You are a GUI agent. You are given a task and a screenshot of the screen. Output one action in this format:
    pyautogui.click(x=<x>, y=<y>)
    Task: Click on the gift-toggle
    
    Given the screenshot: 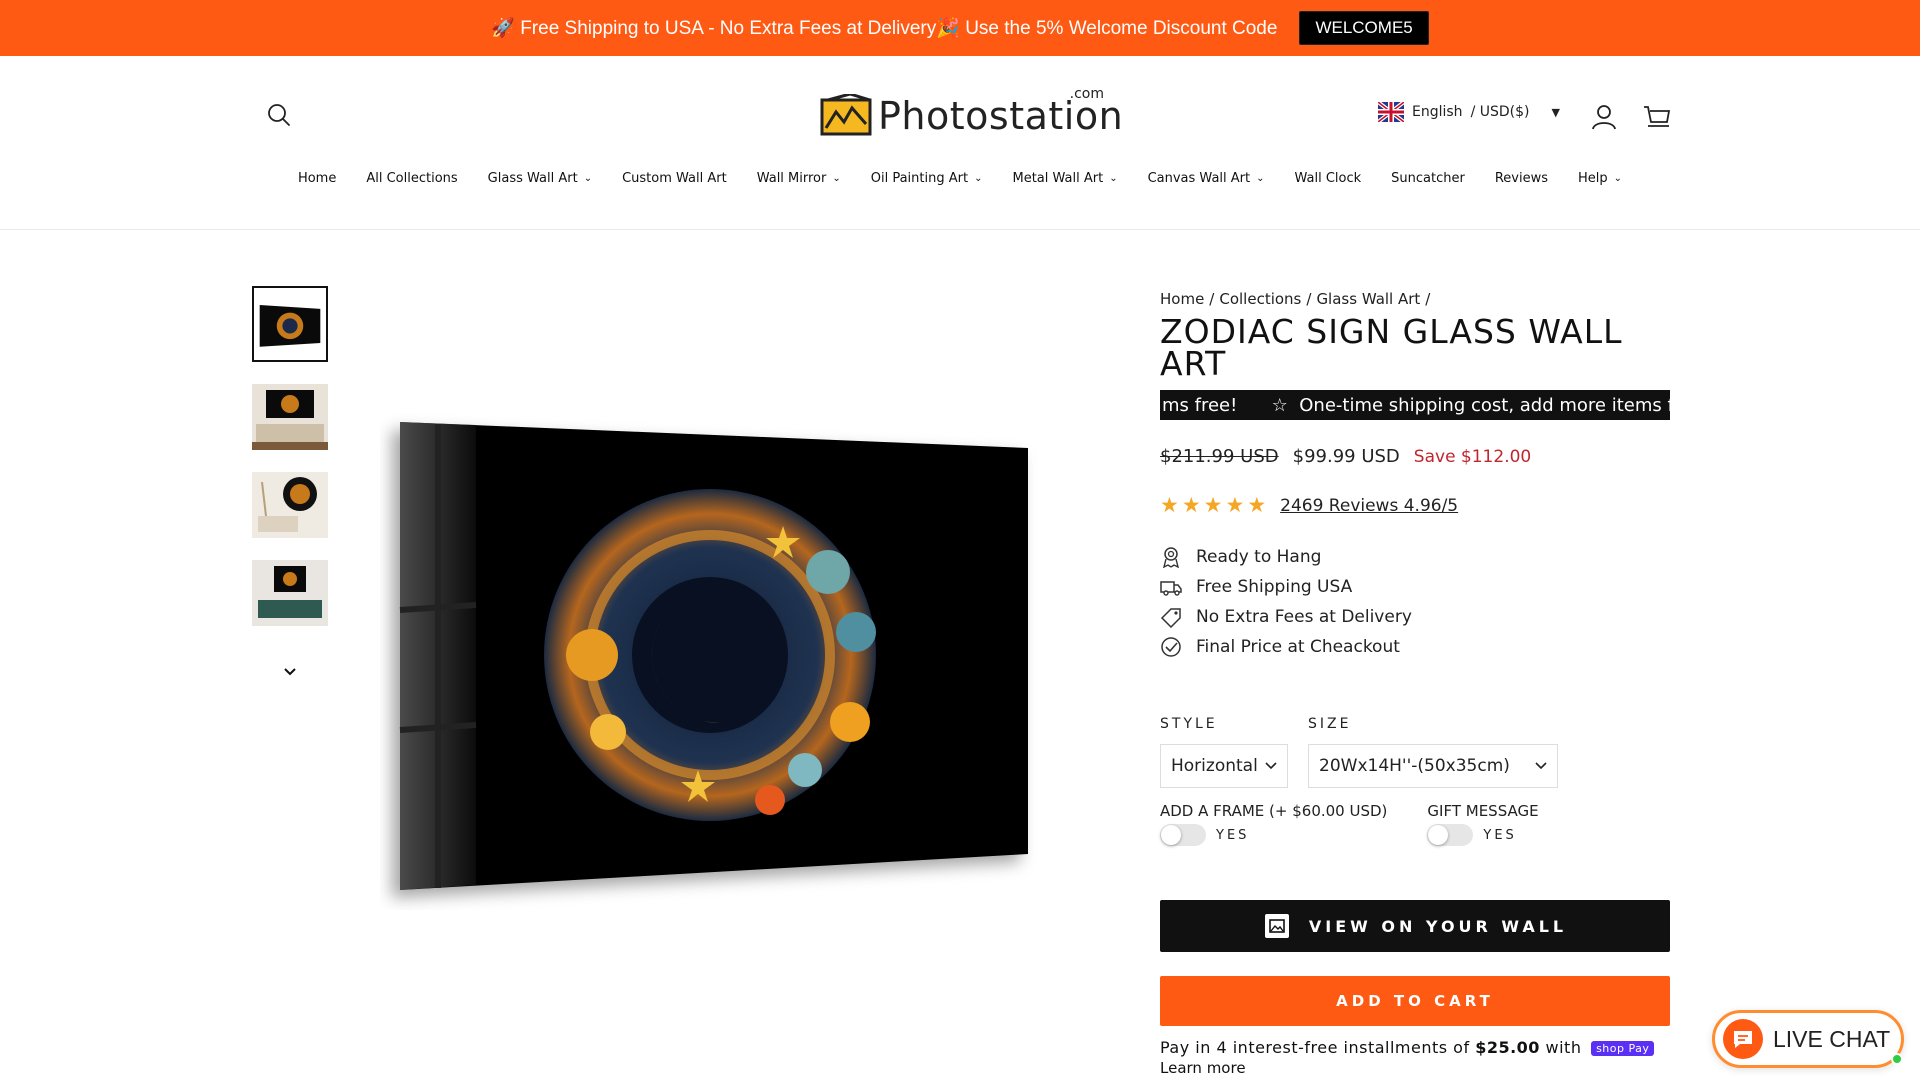 What is the action you would take?
    pyautogui.click(x=1450, y=835)
    